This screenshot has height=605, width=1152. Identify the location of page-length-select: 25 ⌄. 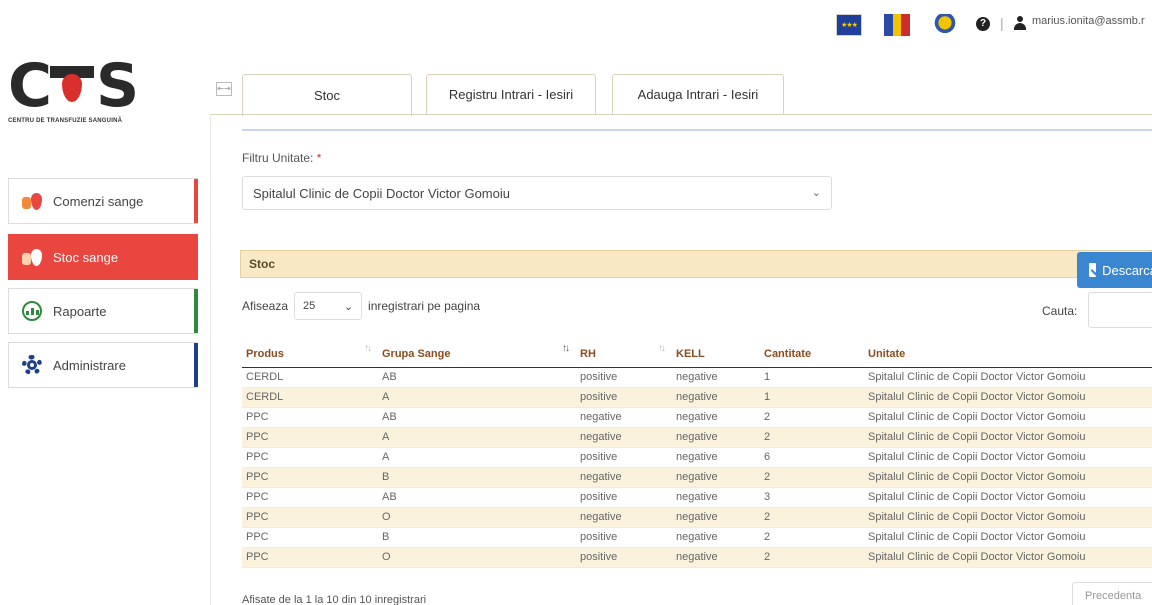
(328, 306).